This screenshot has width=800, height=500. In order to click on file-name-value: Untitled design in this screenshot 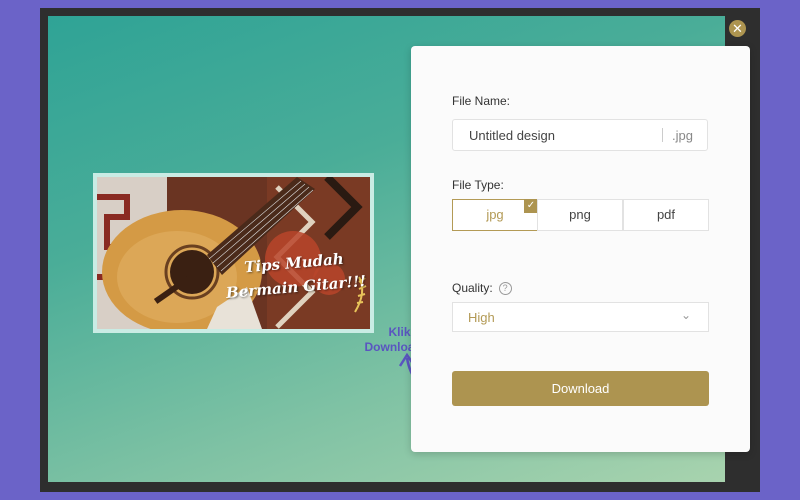, I will do `click(512, 135)`.